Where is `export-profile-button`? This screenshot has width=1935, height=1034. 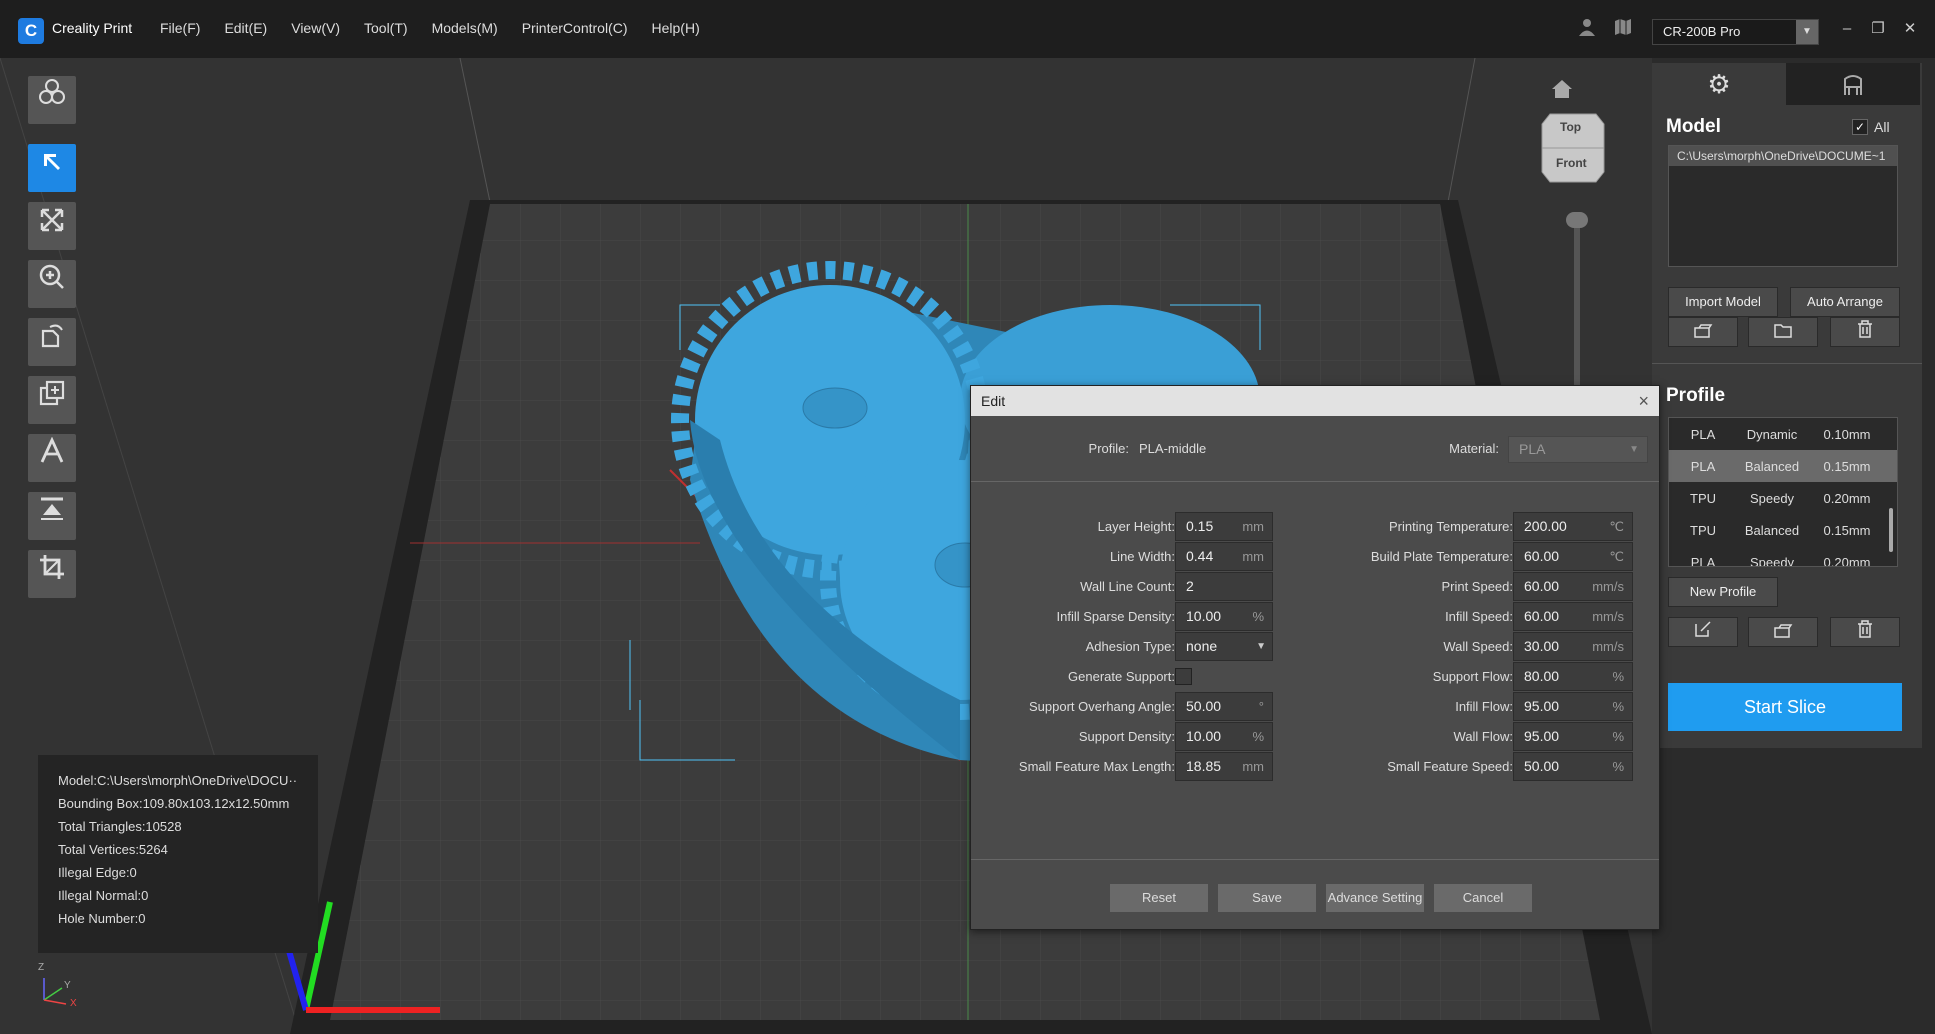
export-profile-button is located at coordinates (1783, 632).